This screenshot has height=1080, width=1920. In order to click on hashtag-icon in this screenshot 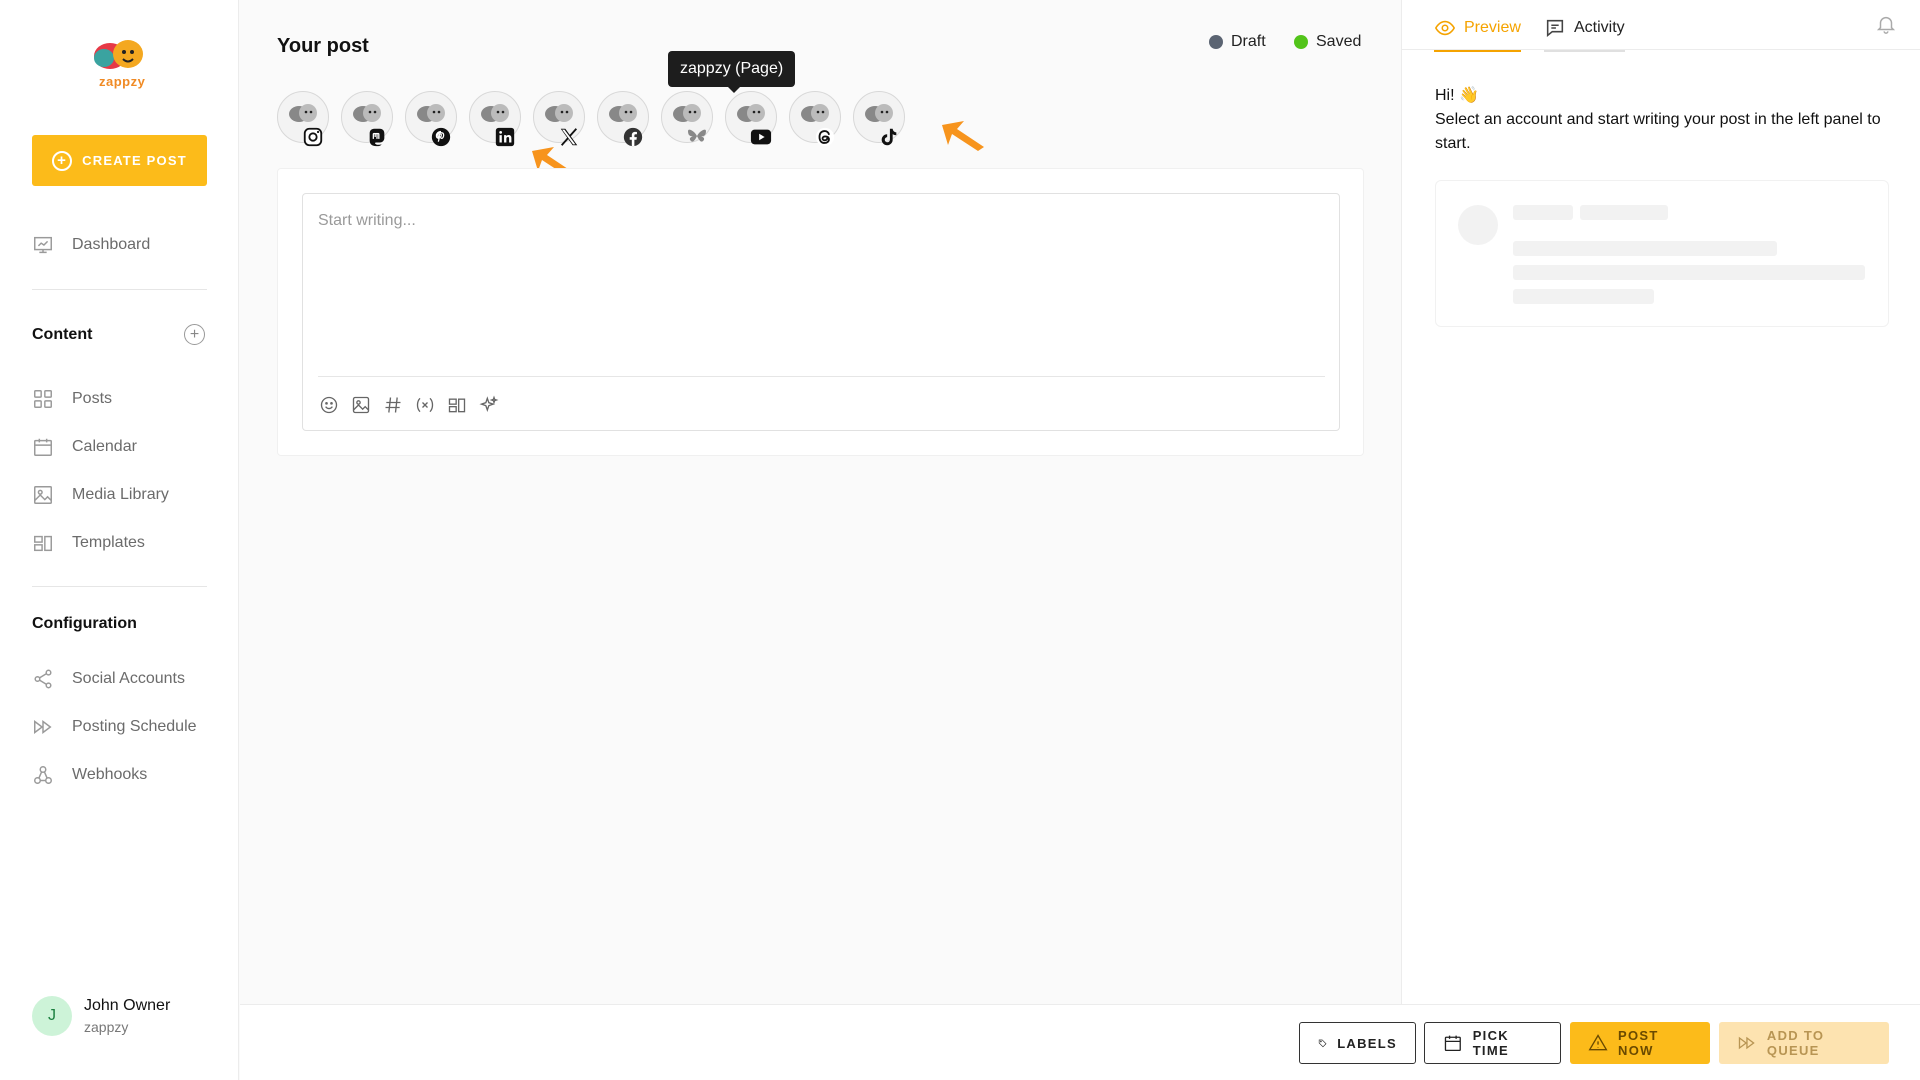, I will do `click(393, 405)`.